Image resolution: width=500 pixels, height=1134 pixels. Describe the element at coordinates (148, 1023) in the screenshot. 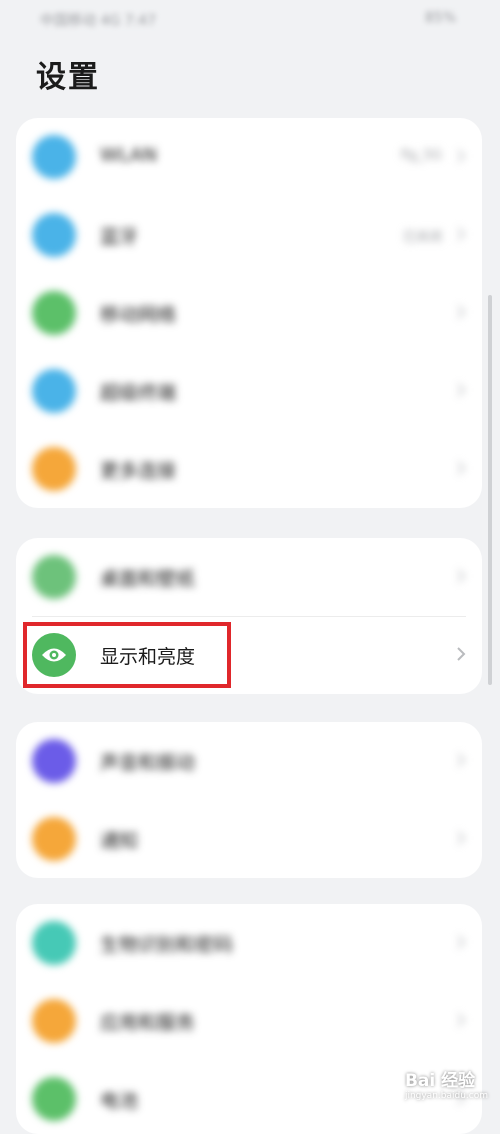

I see `settings-item-label: 应用和服务` at that location.